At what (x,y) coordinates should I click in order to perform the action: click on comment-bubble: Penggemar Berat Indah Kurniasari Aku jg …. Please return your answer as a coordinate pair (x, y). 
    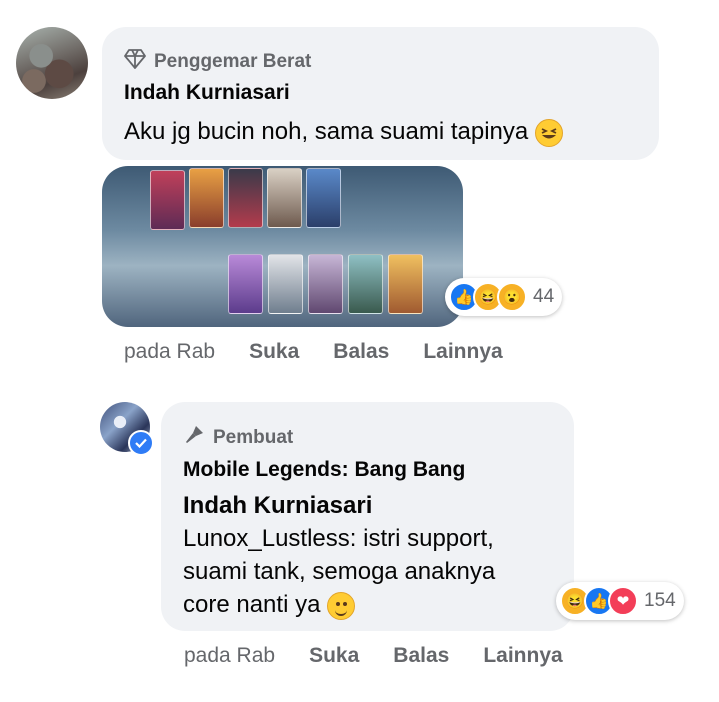
    Looking at the image, I should click on (380, 93).